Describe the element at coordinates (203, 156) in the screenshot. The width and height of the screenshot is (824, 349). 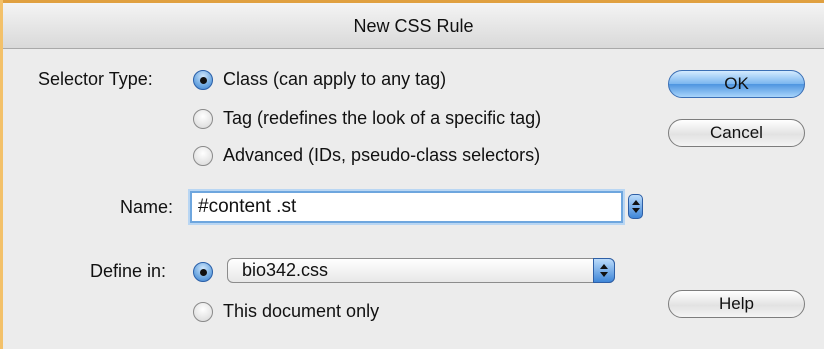
I see `radio-advanced` at that location.